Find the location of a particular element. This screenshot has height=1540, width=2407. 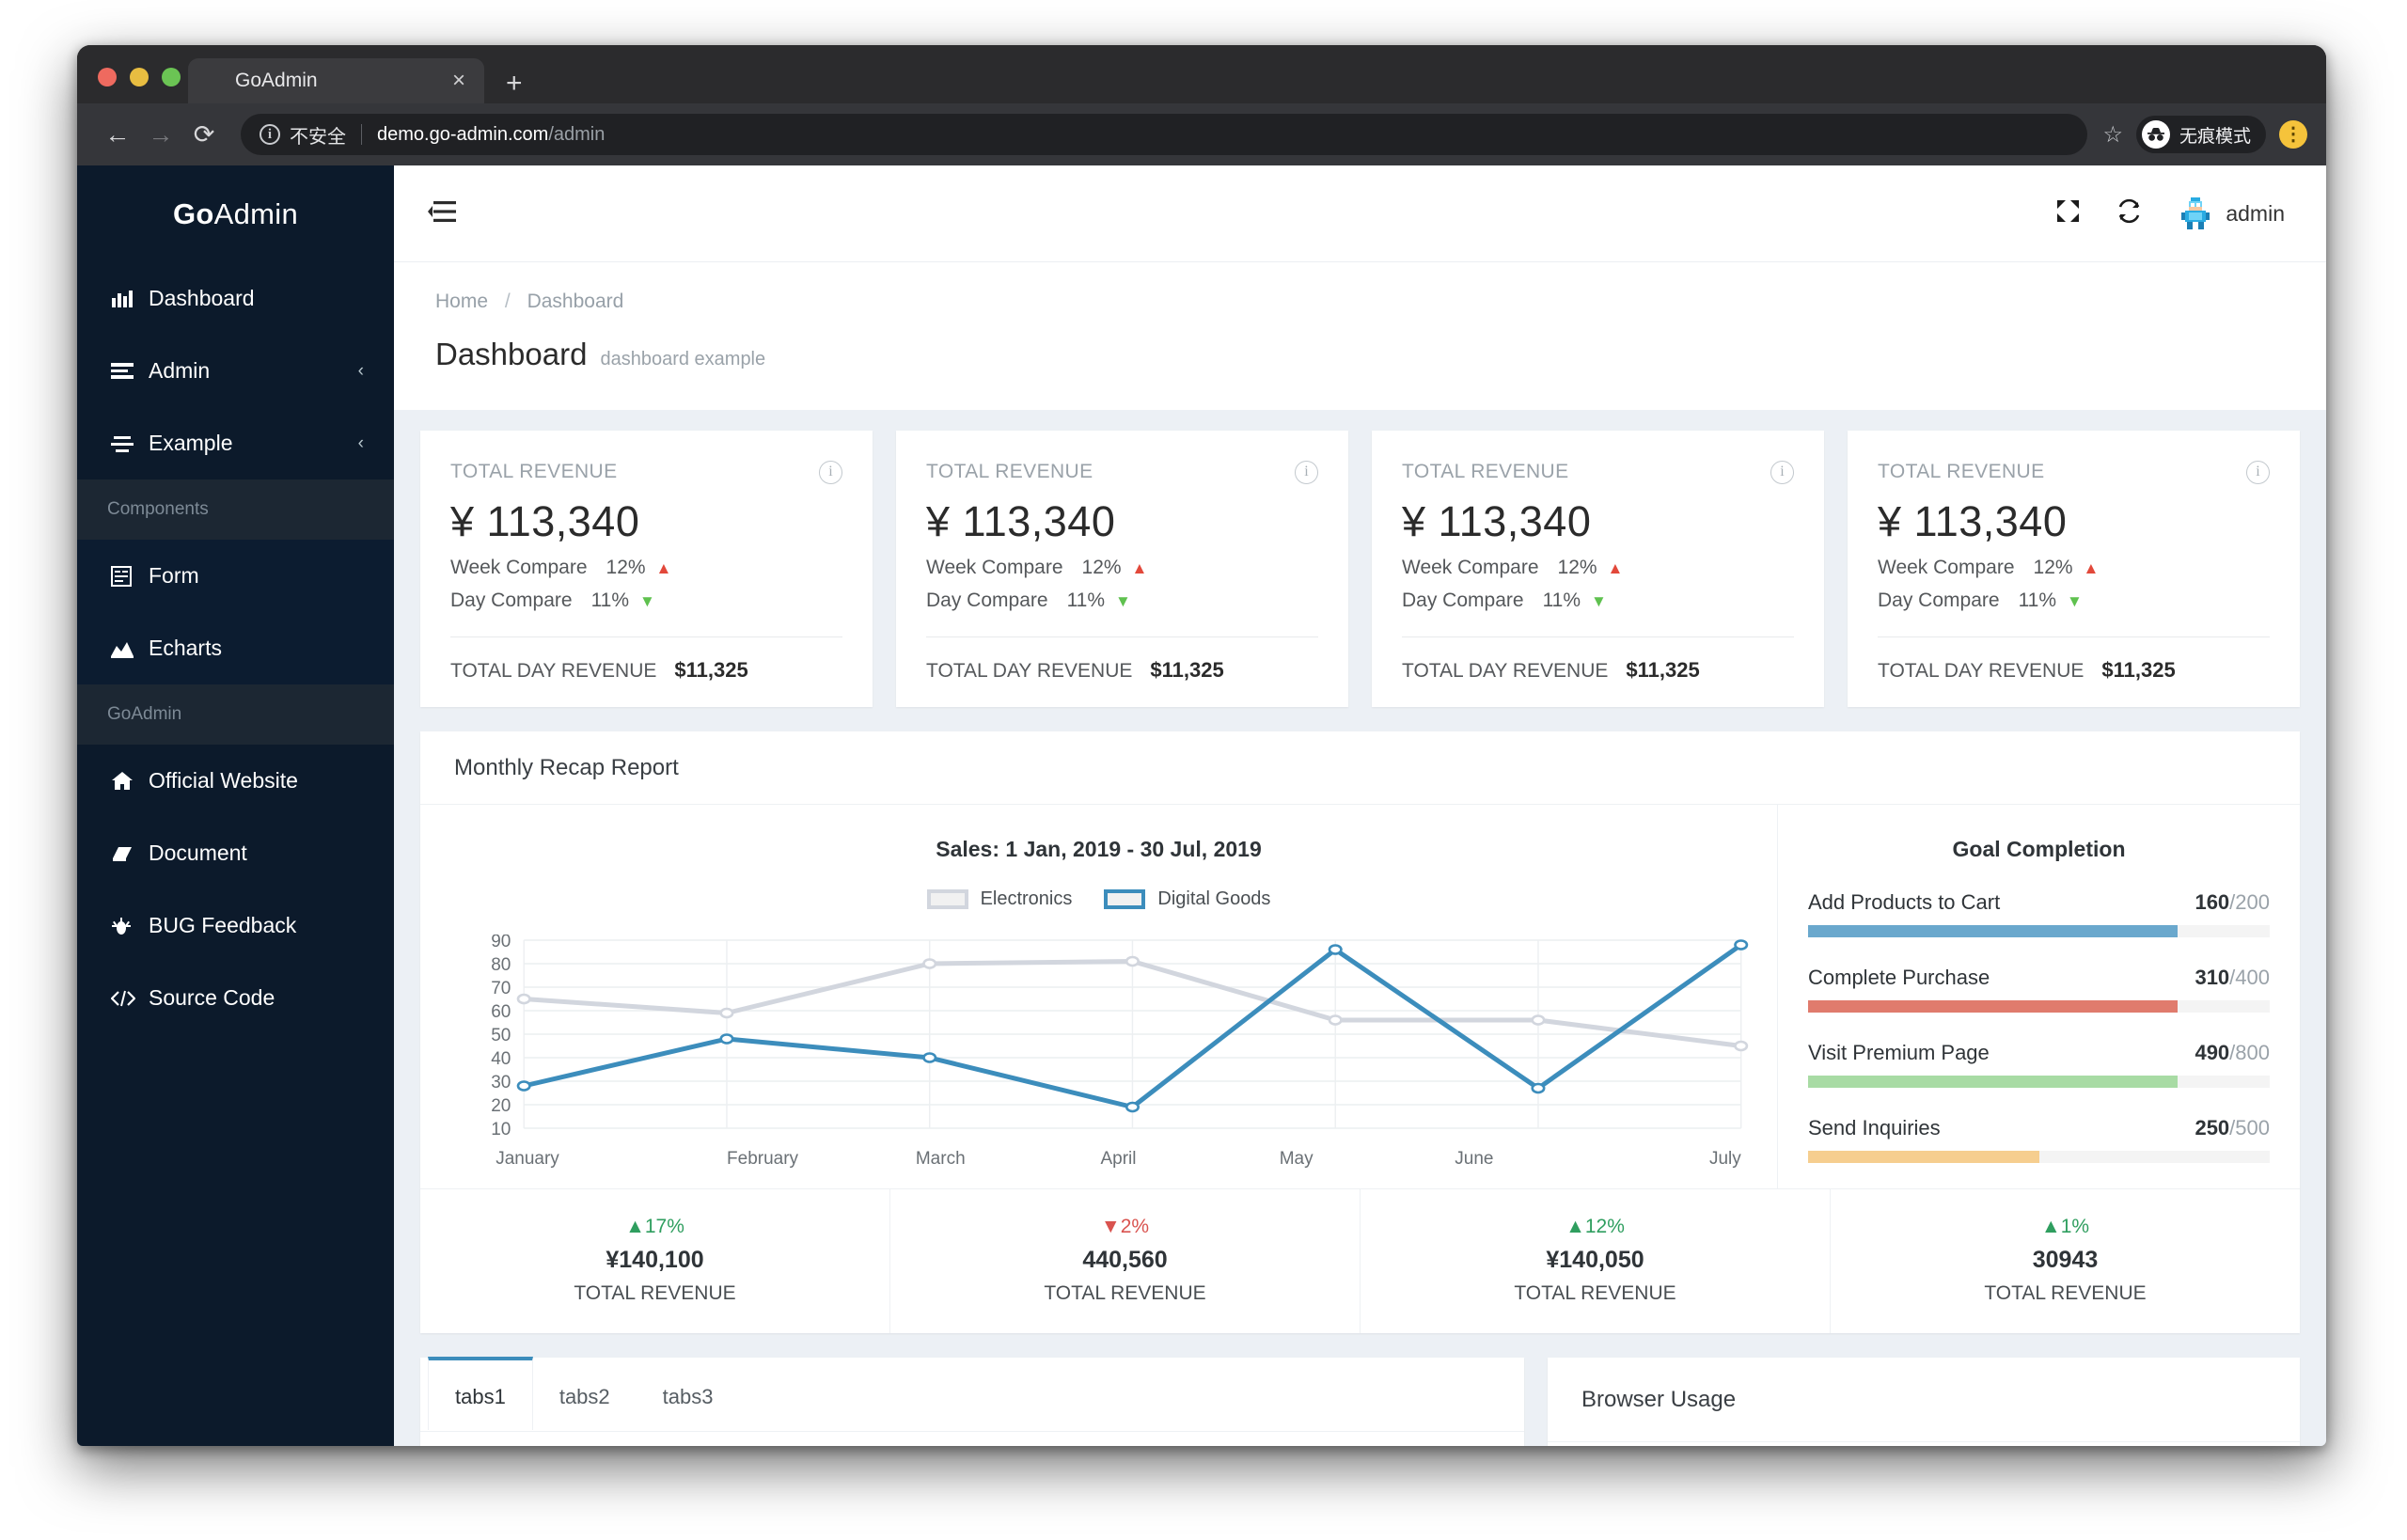

breadcrumb-home: Home is located at coordinates (461, 301).